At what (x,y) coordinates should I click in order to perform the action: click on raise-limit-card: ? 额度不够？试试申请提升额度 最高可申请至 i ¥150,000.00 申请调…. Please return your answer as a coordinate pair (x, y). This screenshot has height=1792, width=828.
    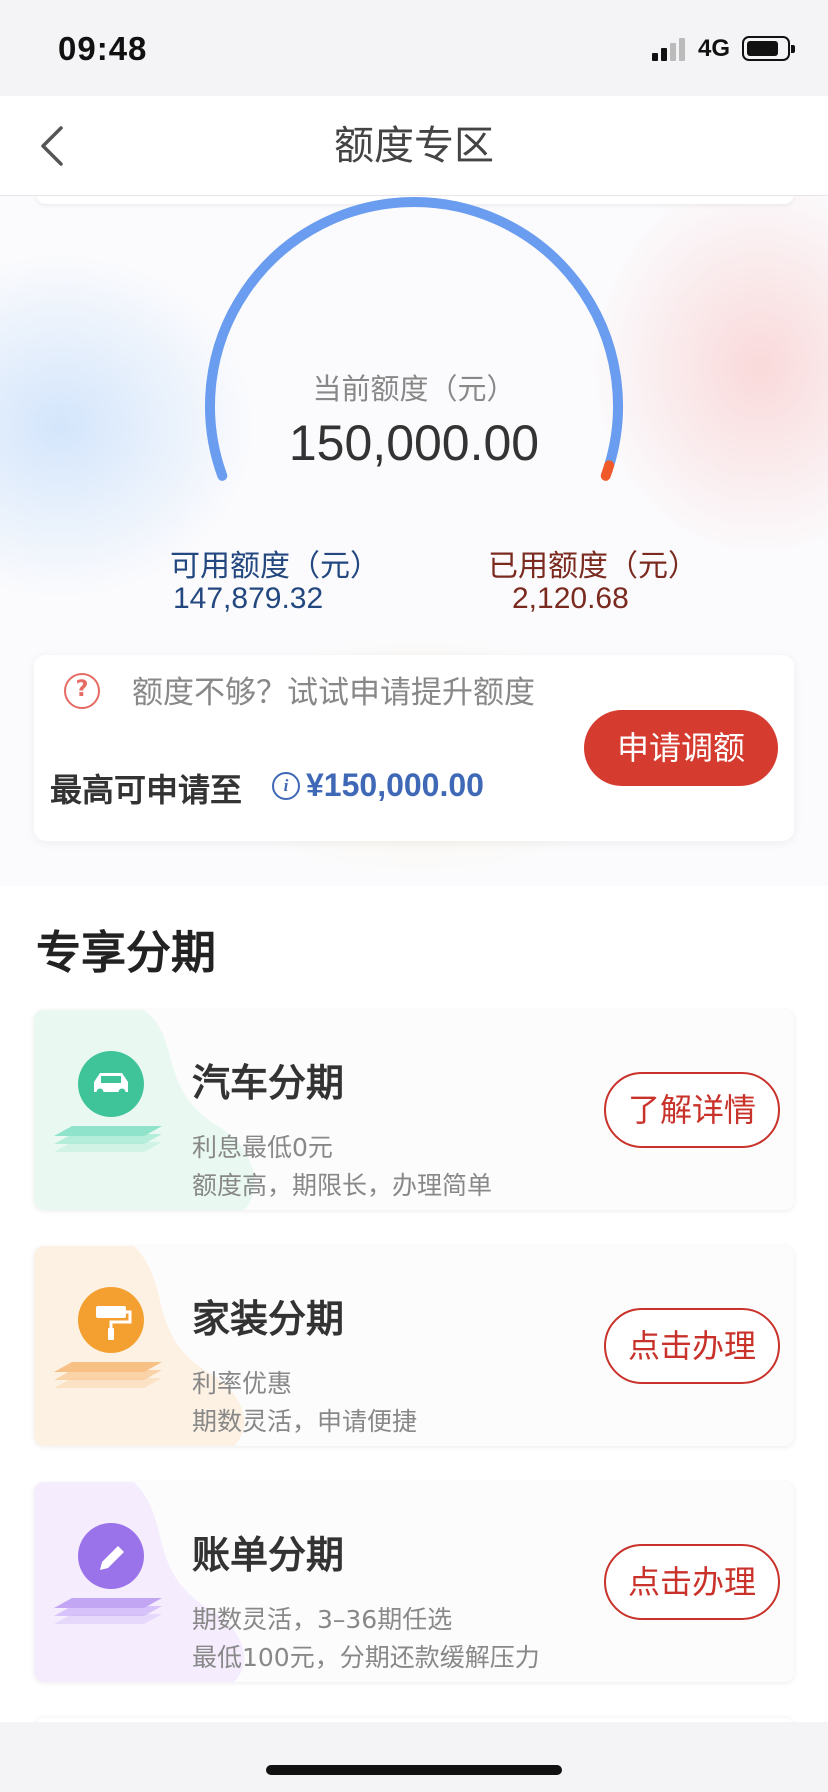
    Looking at the image, I should click on (414, 748).